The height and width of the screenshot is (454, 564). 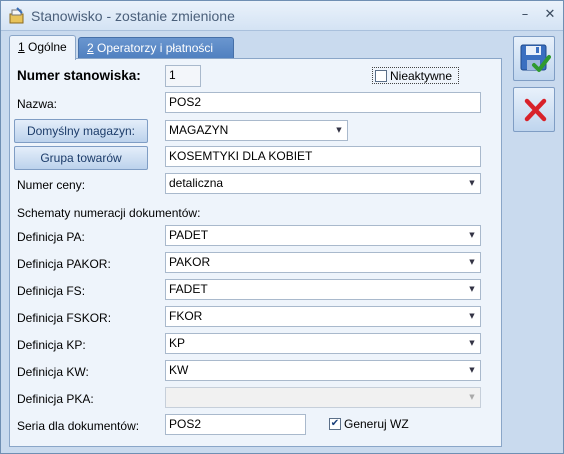 What do you see at coordinates (323, 235) in the screenshot?
I see `def-pa-select: PADET ▼` at bounding box center [323, 235].